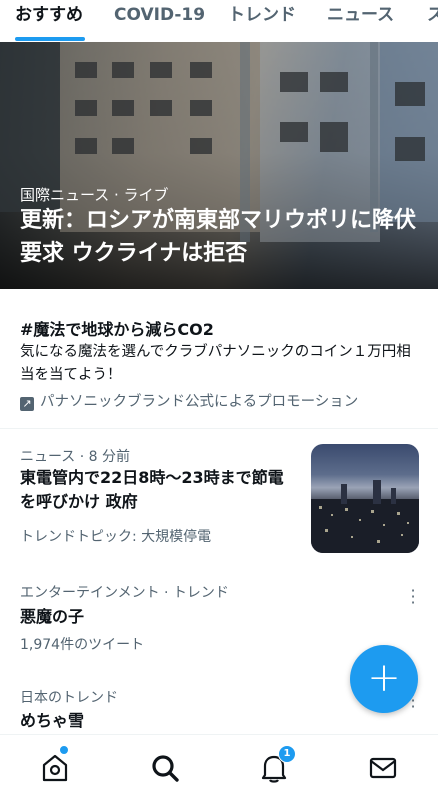 The image size is (438, 801). I want to click on trend-meta: 日本のトレンド, so click(69, 698).